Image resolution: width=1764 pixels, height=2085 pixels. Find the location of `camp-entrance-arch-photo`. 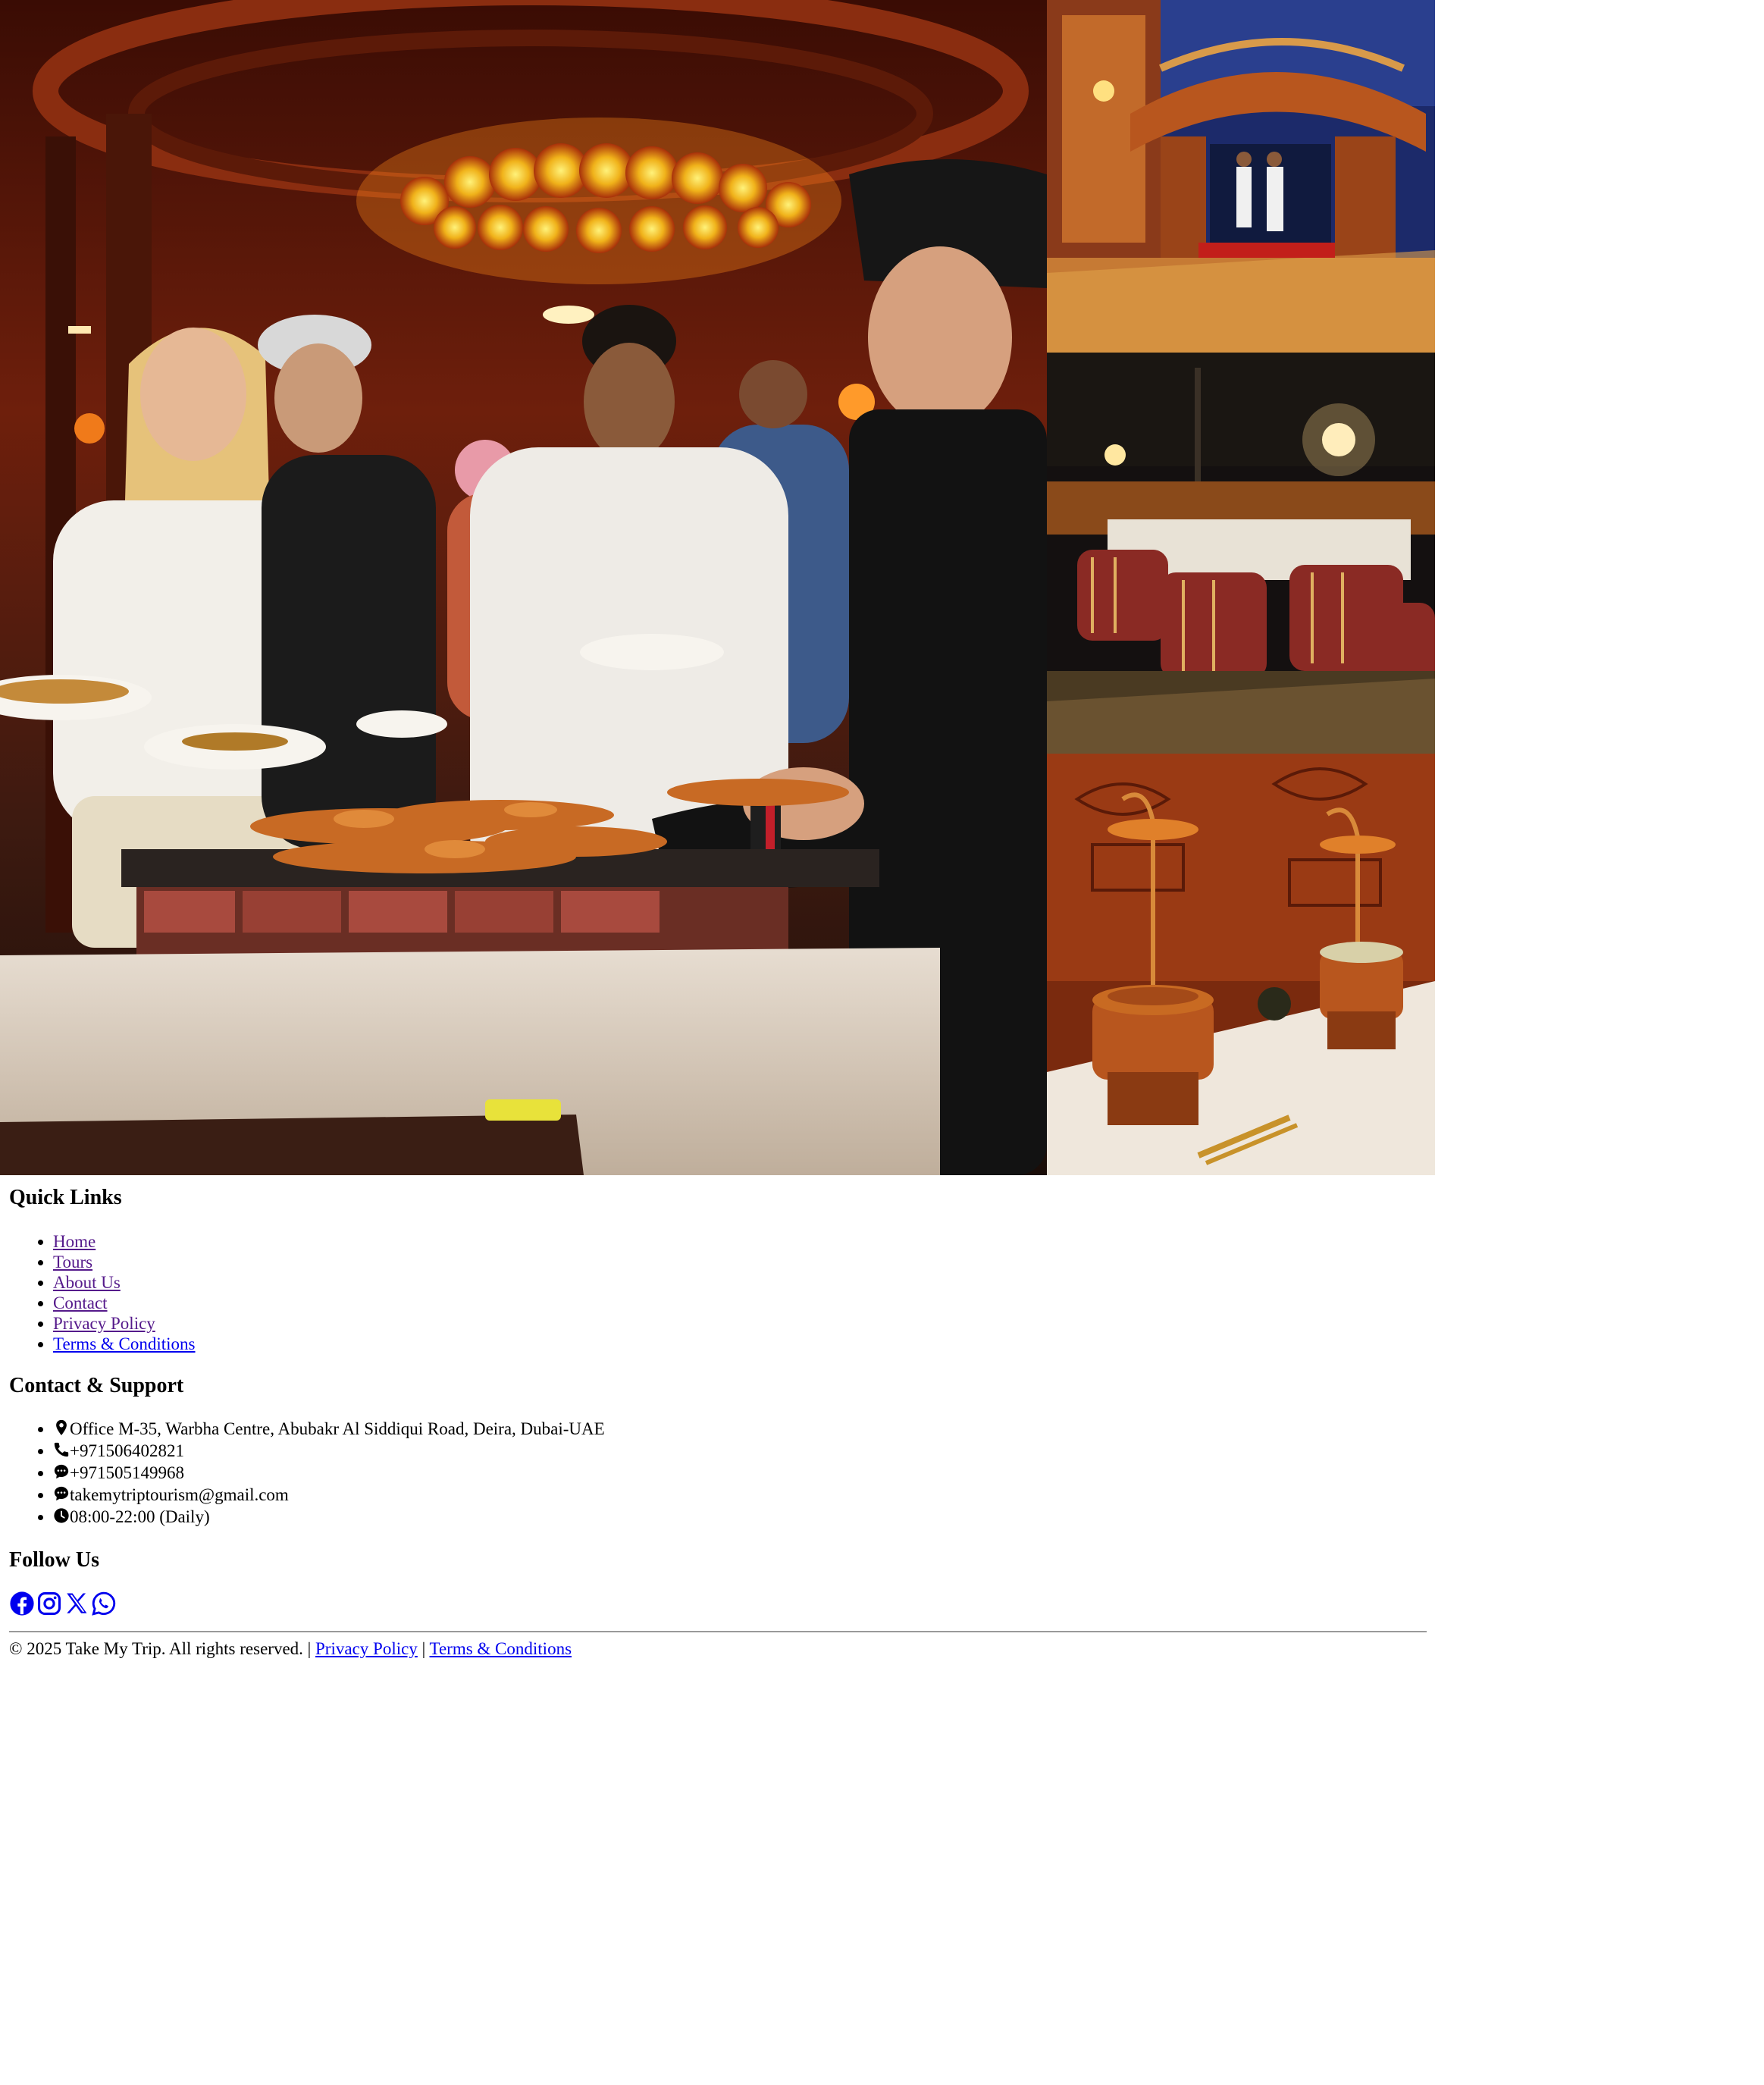

camp-entrance-arch-photo is located at coordinates (1241, 176).